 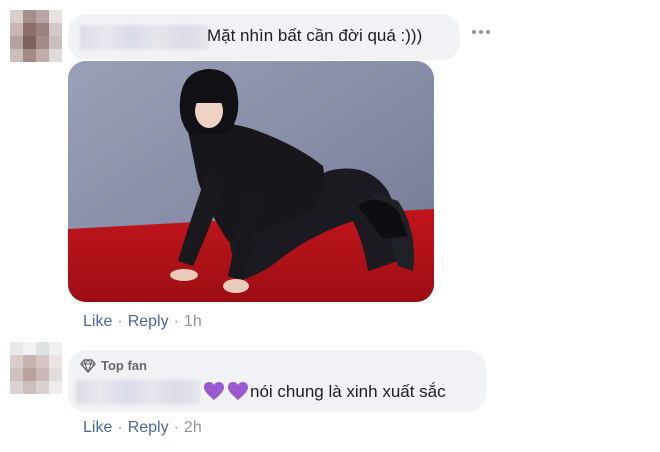 What do you see at coordinates (315, 35) in the screenshot?
I see `comment-text: Mặt nhìn bất cần đời quá :)))` at bounding box center [315, 35].